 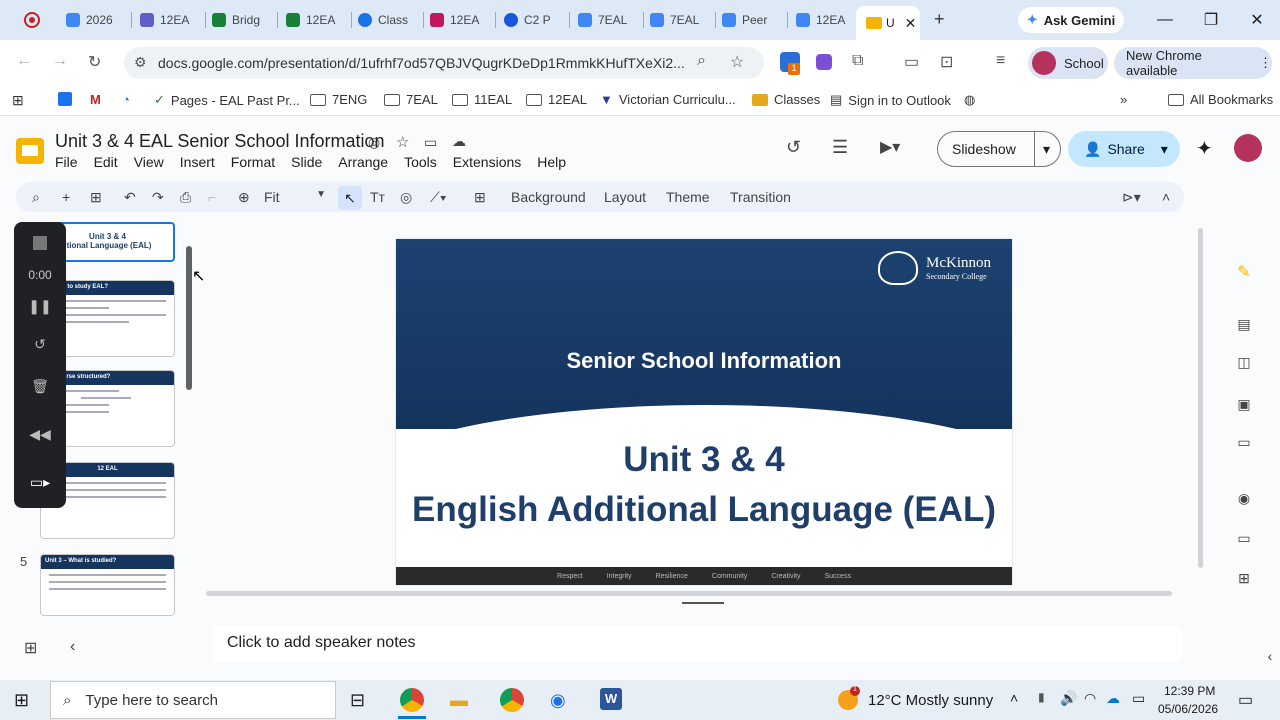 I want to click on menu-insert: Insert, so click(x=197, y=162).